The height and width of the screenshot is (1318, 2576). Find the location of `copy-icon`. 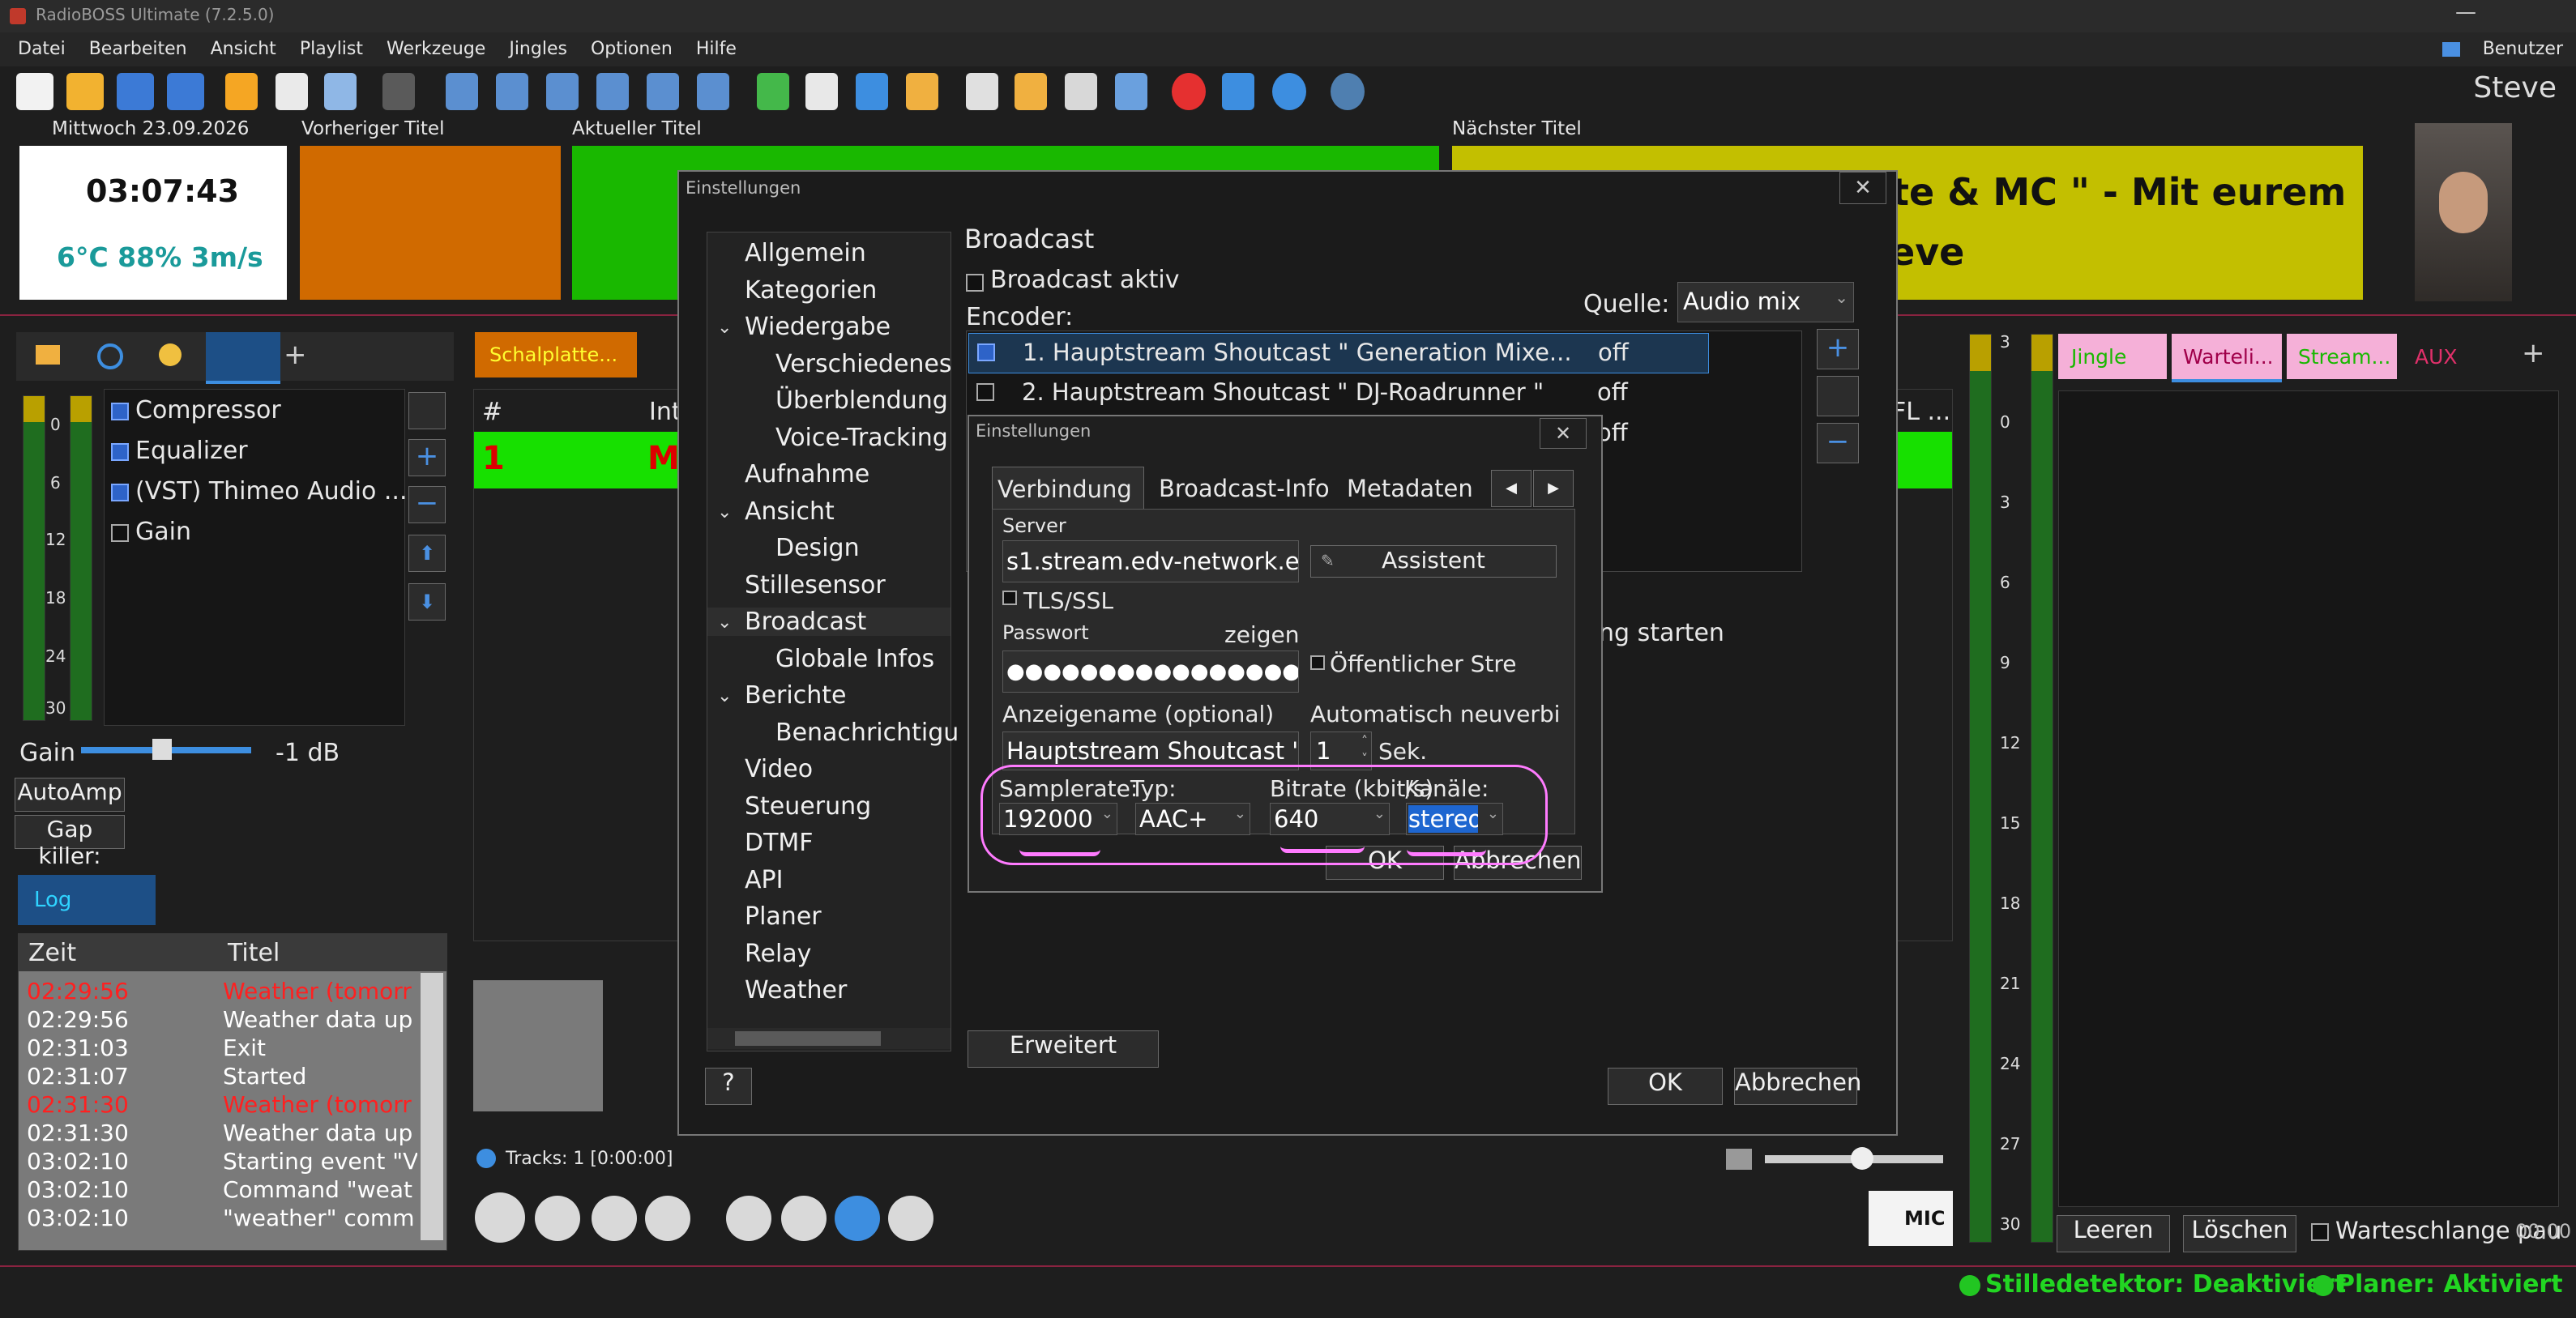

copy-icon is located at coordinates (292, 92).